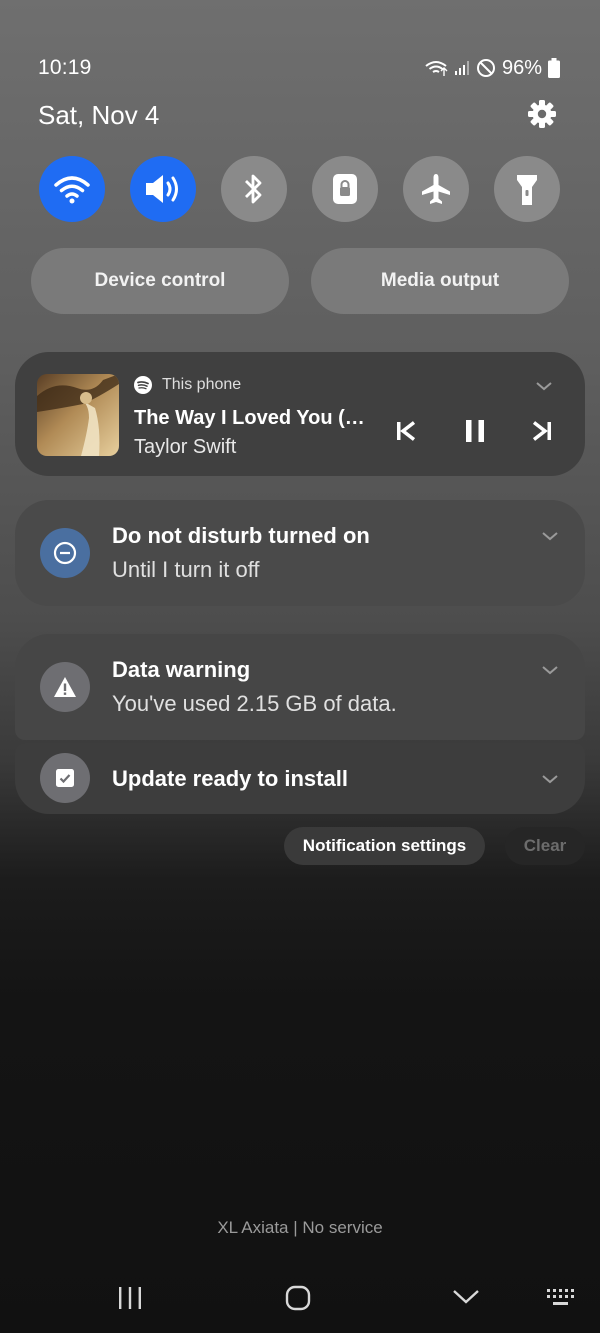 The image size is (600, 1333). What do you see at coordinates (241, 535) in the screenshot?
I see `dnd-title: Do not disturb turned on` at bounding box center [241, 535].